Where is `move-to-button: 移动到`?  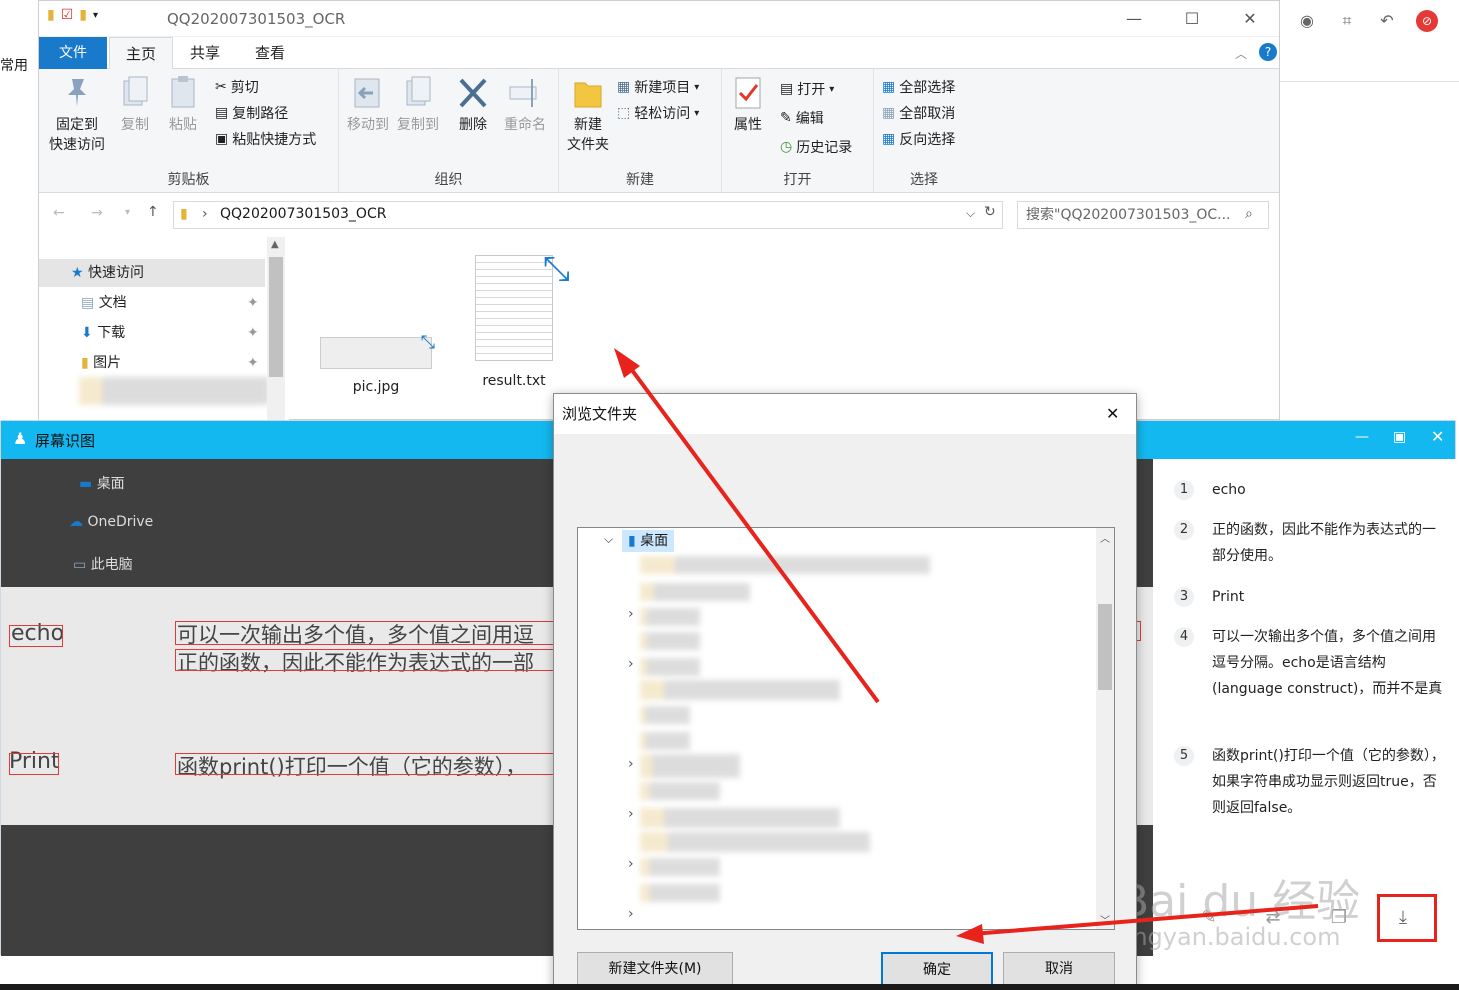
move-to-button: 移动到 is located at coordinates (368, 105).